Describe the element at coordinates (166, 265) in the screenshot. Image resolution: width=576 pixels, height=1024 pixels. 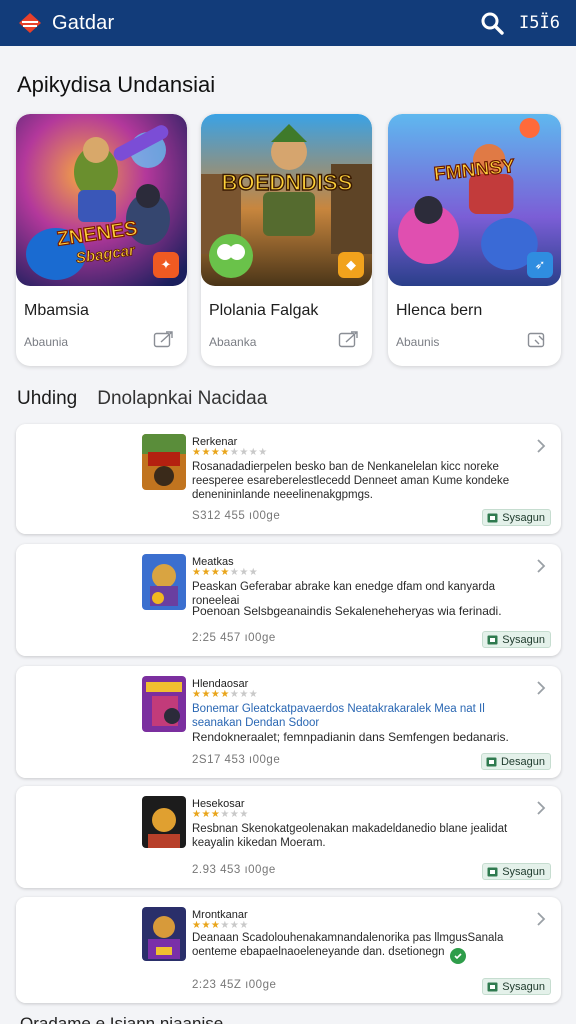
I see `card-corner-badge: ✦` at that location.